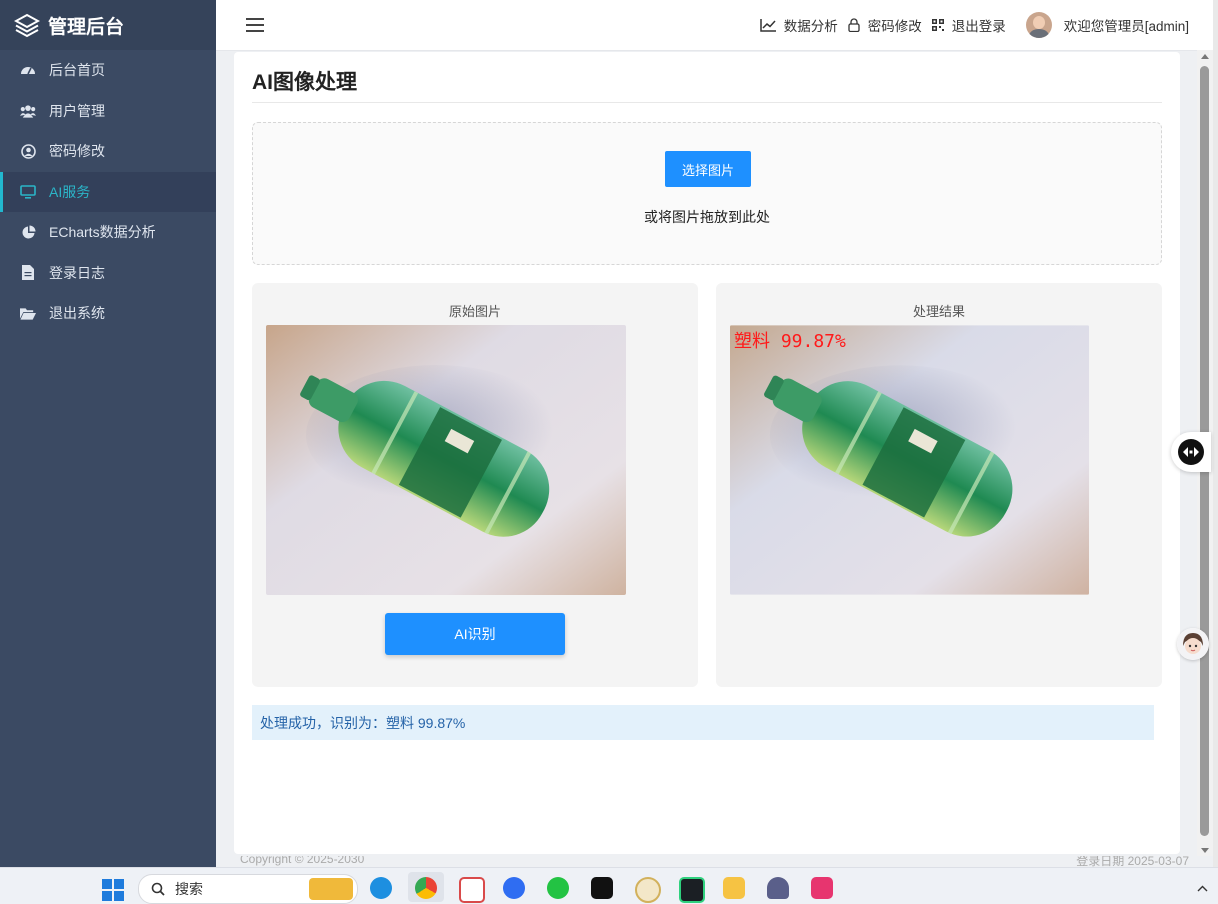 This screenshot has width=1218, height=904. What do you see at coordinates (28, 192) in the screenshot?
I see `monitor-icon` at bounding box center [28, 192].